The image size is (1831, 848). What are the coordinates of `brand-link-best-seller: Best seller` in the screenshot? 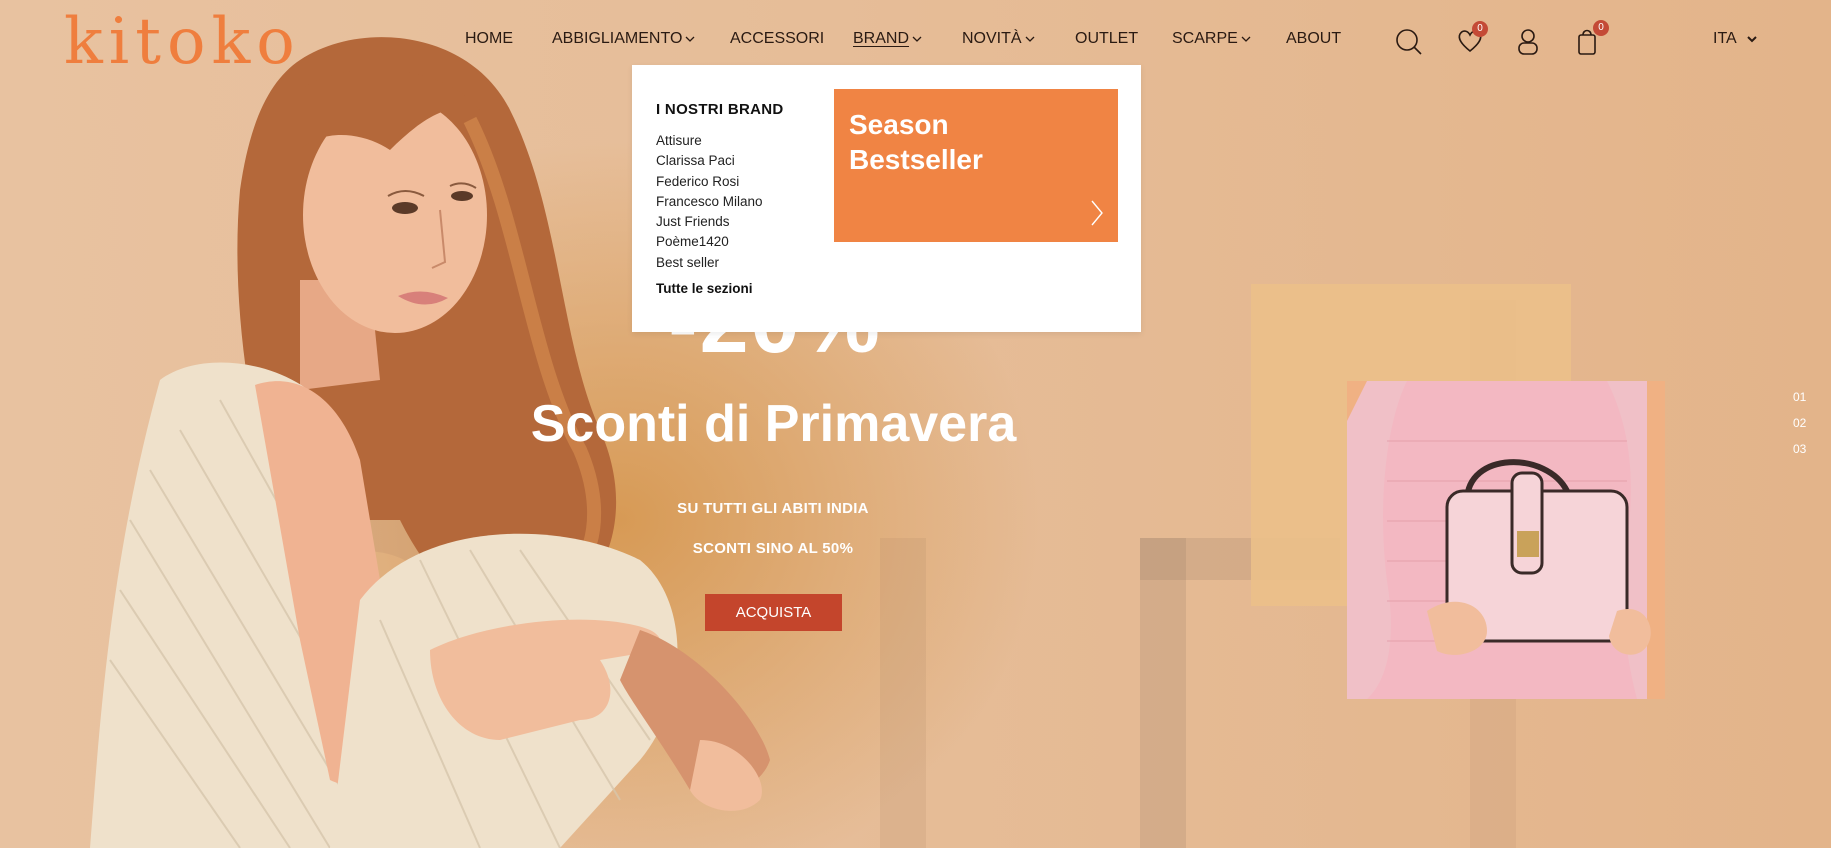 It's located at (709, 263).